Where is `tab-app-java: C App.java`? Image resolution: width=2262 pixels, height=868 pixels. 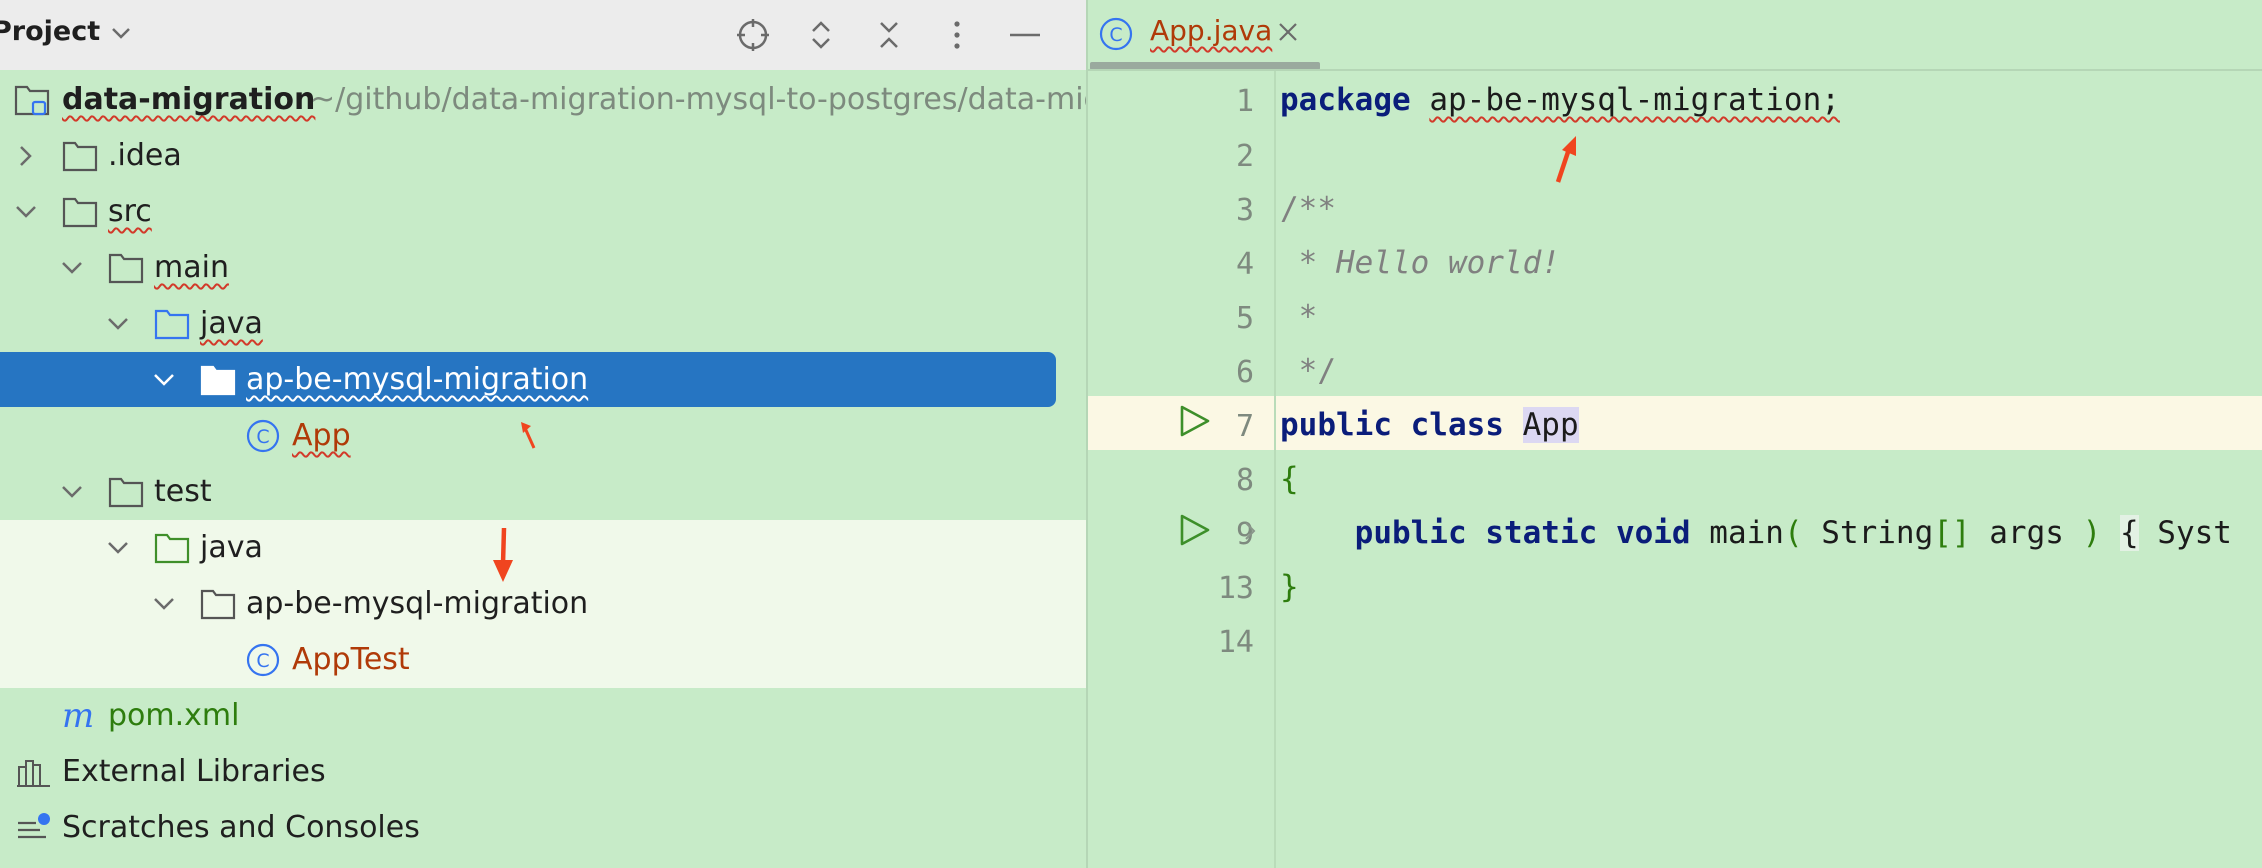
tab-app-java: C App.java is located at coordinates (1203, 33).